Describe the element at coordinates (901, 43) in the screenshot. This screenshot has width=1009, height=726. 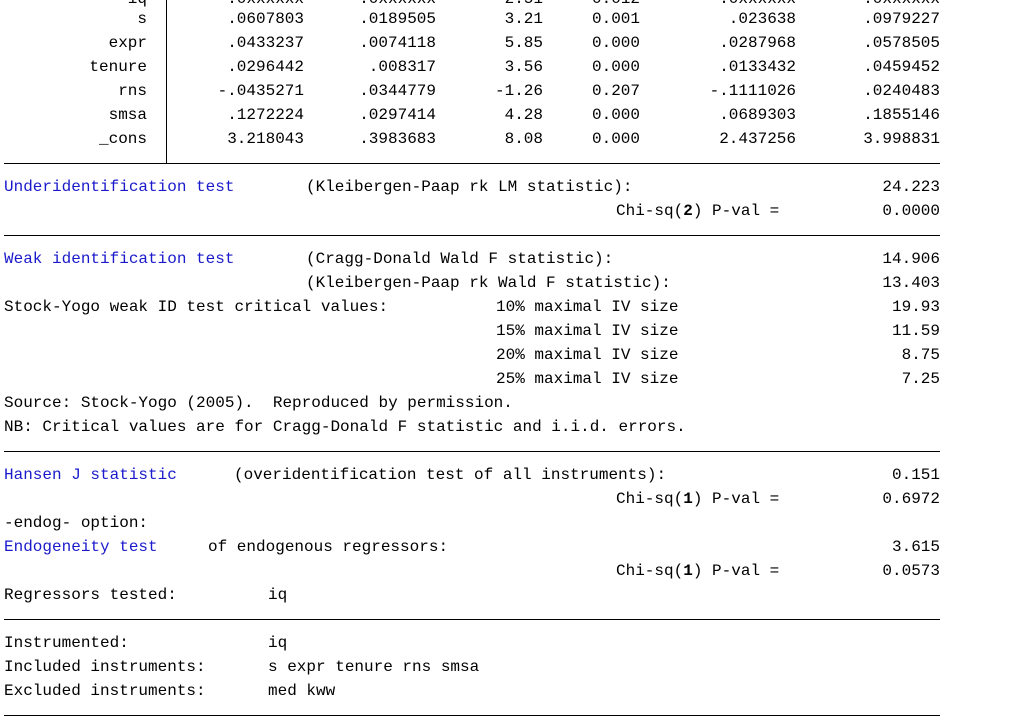
I see `coef-row-ci-high: .0578505` at that location.